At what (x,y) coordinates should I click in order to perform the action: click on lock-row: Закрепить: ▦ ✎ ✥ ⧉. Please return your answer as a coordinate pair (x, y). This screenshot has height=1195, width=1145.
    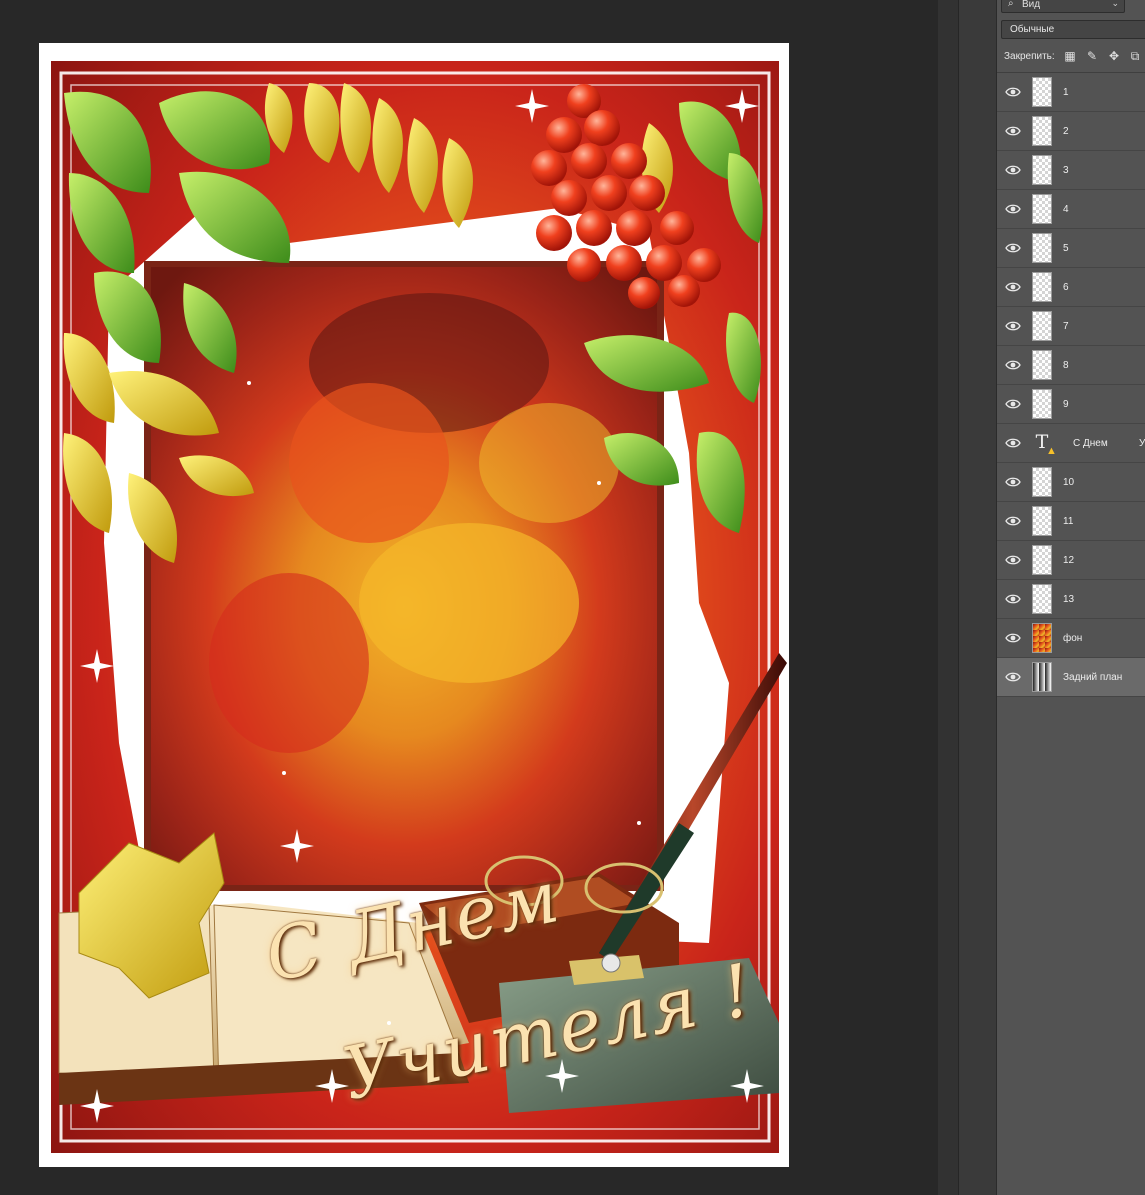
    Looking at the image, I should click on (1071, 56).